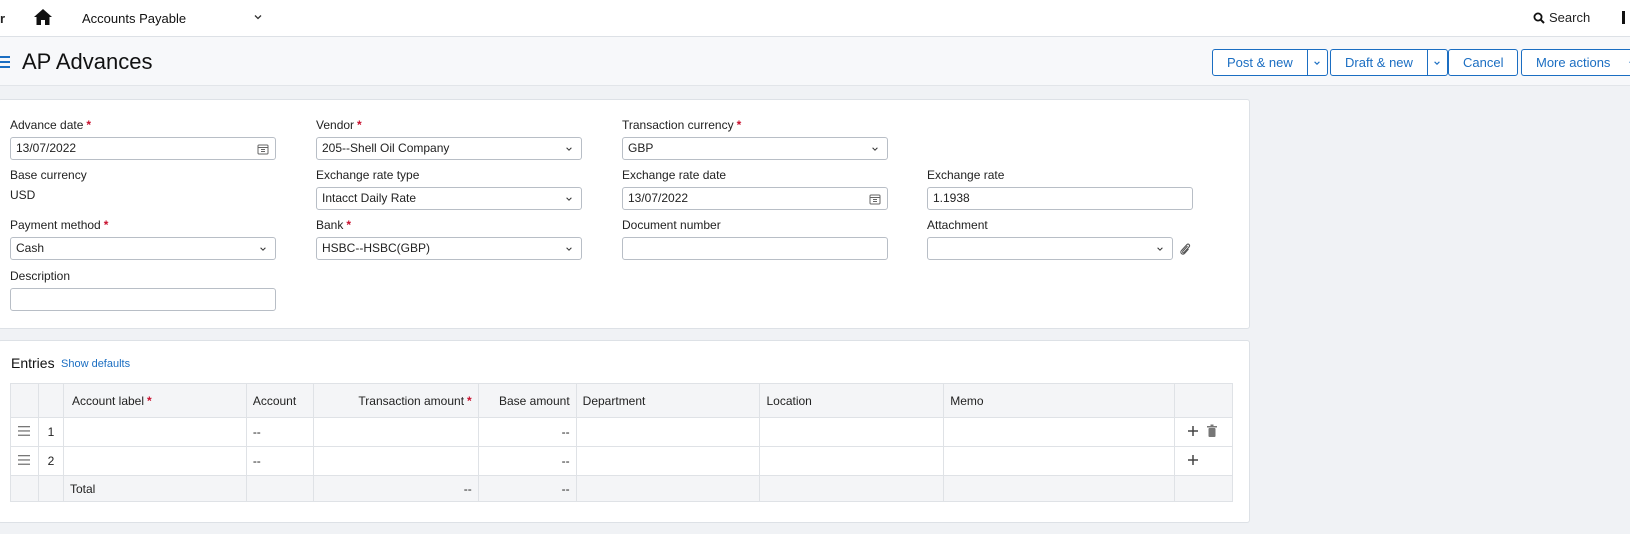  What do you see at coordinates (1203, 461) in the screenshot?
I see `row-actions` at bounding box center [1203, 461].